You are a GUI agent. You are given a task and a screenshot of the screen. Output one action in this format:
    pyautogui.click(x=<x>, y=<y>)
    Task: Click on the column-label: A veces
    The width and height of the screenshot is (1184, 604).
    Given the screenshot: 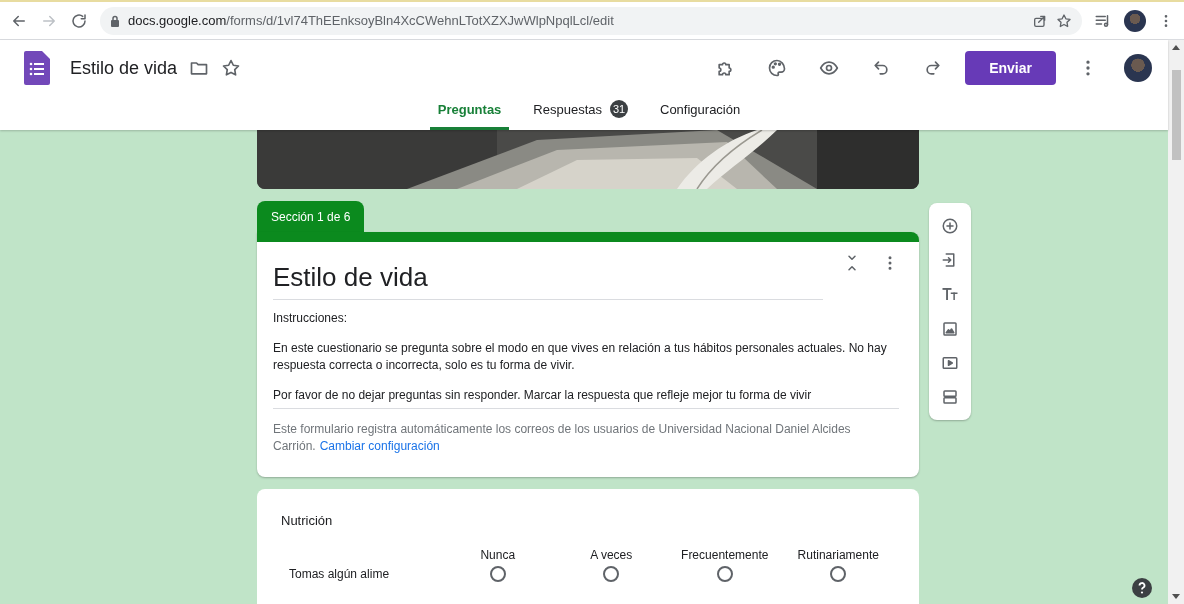 What is the action you would take?
    pyautogui.click(x=611, y=555)
    